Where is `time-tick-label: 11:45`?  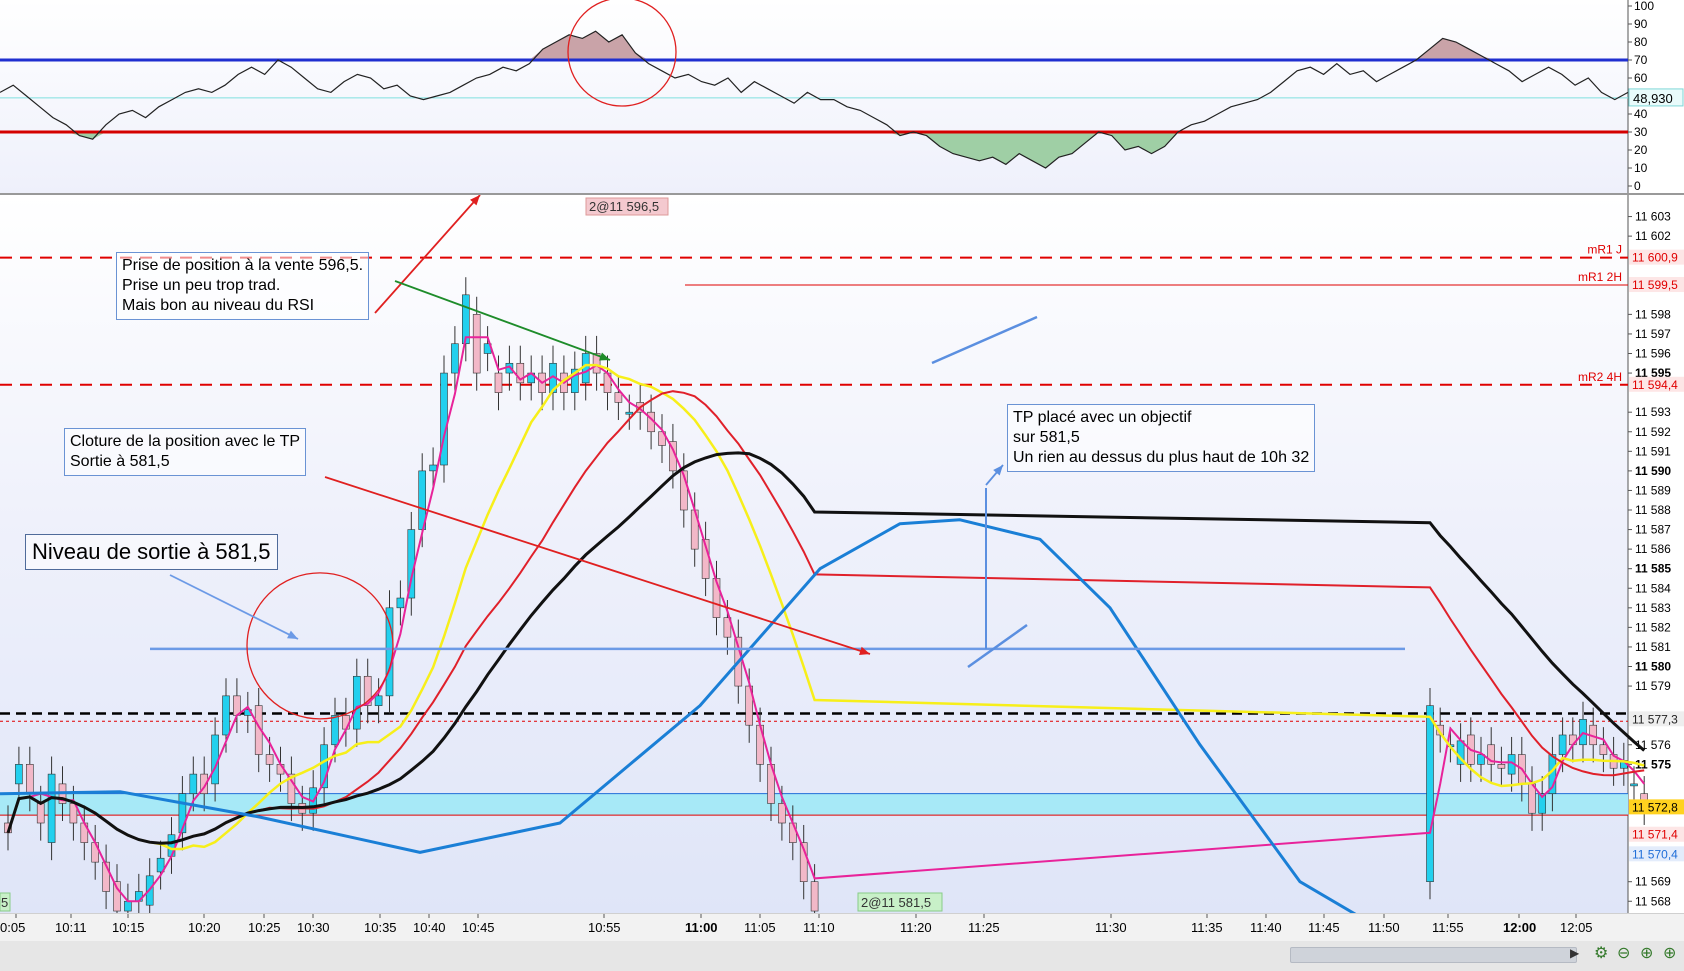 time-tick-label: 11:45 is located at coordinates (1324, 927).